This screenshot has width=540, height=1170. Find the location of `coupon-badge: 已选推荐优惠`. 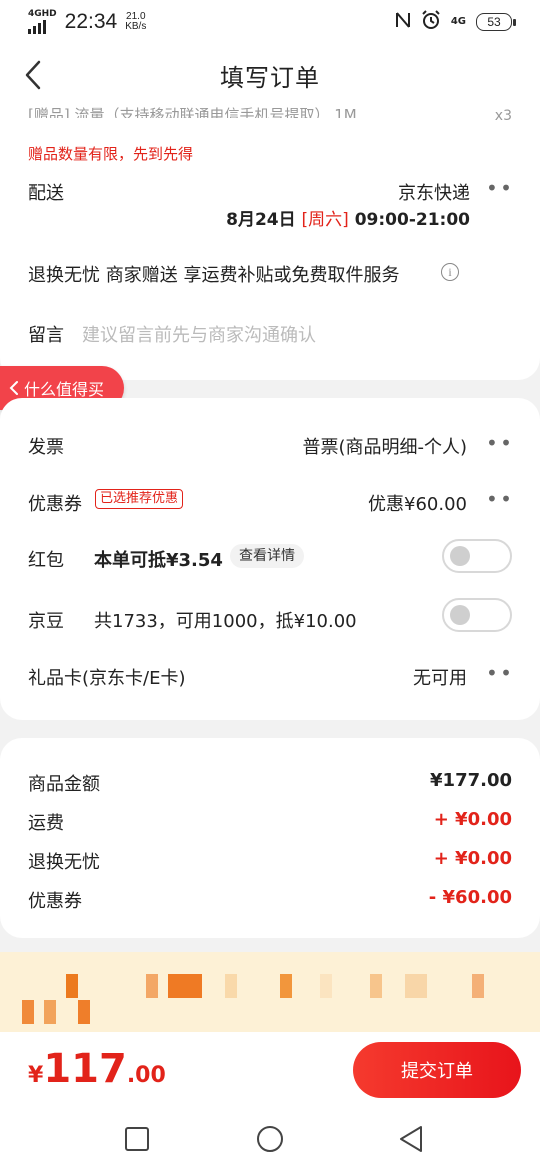

coupon-badge: 已选推荐优惠 is located at coordinates (139, 499).